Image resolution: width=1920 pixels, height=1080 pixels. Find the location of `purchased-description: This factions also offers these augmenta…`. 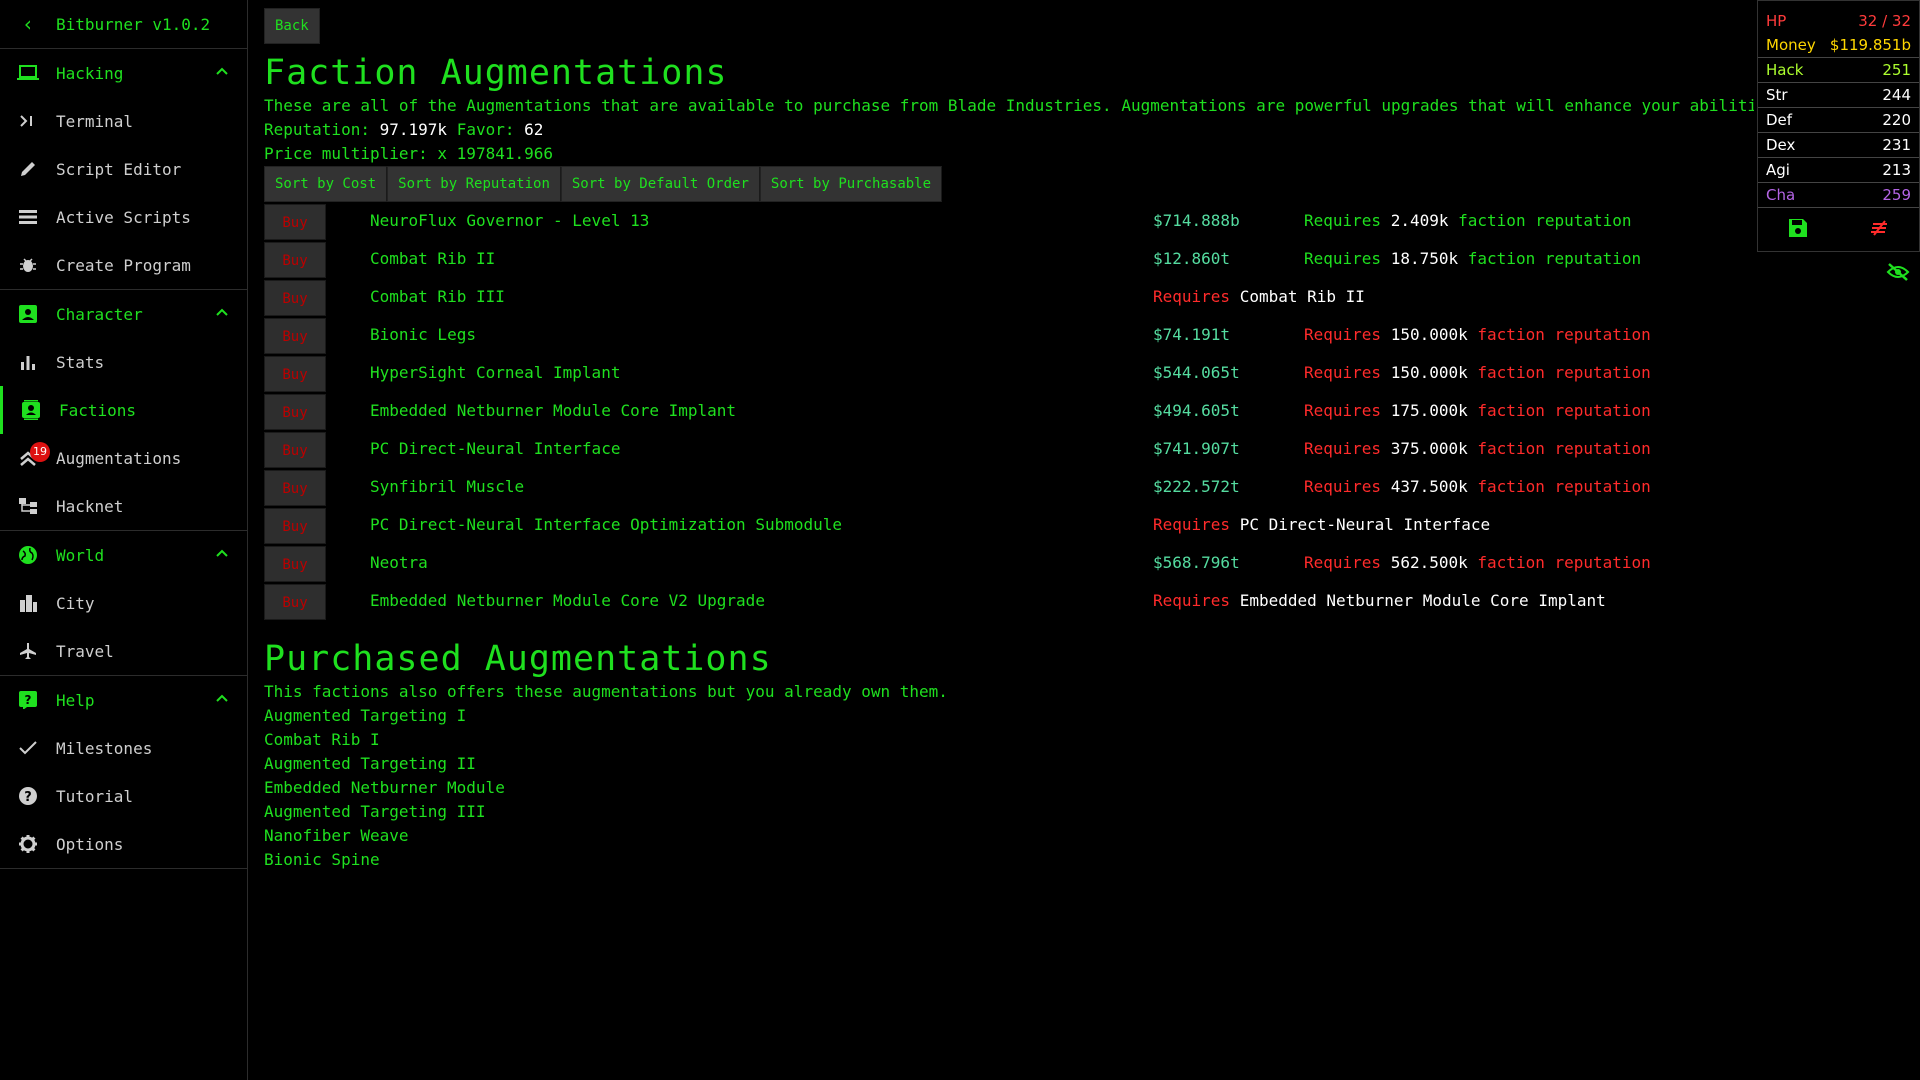

purchased-description: This factions also offers these augmenta… is located at coordinates (606, 691).